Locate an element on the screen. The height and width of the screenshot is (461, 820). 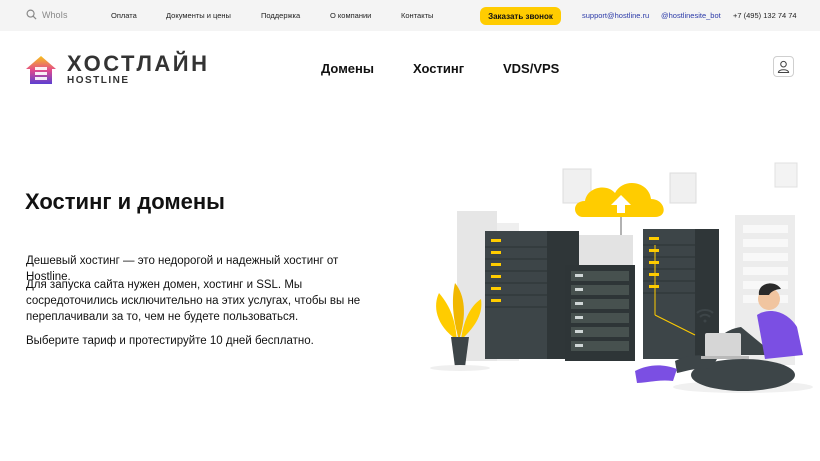
logo: ХОСТЛАЙН HOSTLINE is located at coordinates (117, 69).